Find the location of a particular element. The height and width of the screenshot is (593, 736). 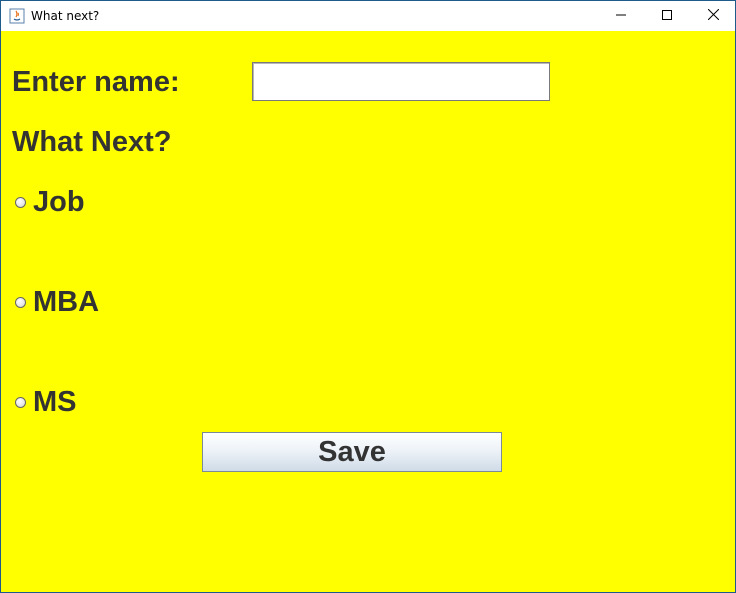

question-label: What Next? is located at coordinates (92, 142).